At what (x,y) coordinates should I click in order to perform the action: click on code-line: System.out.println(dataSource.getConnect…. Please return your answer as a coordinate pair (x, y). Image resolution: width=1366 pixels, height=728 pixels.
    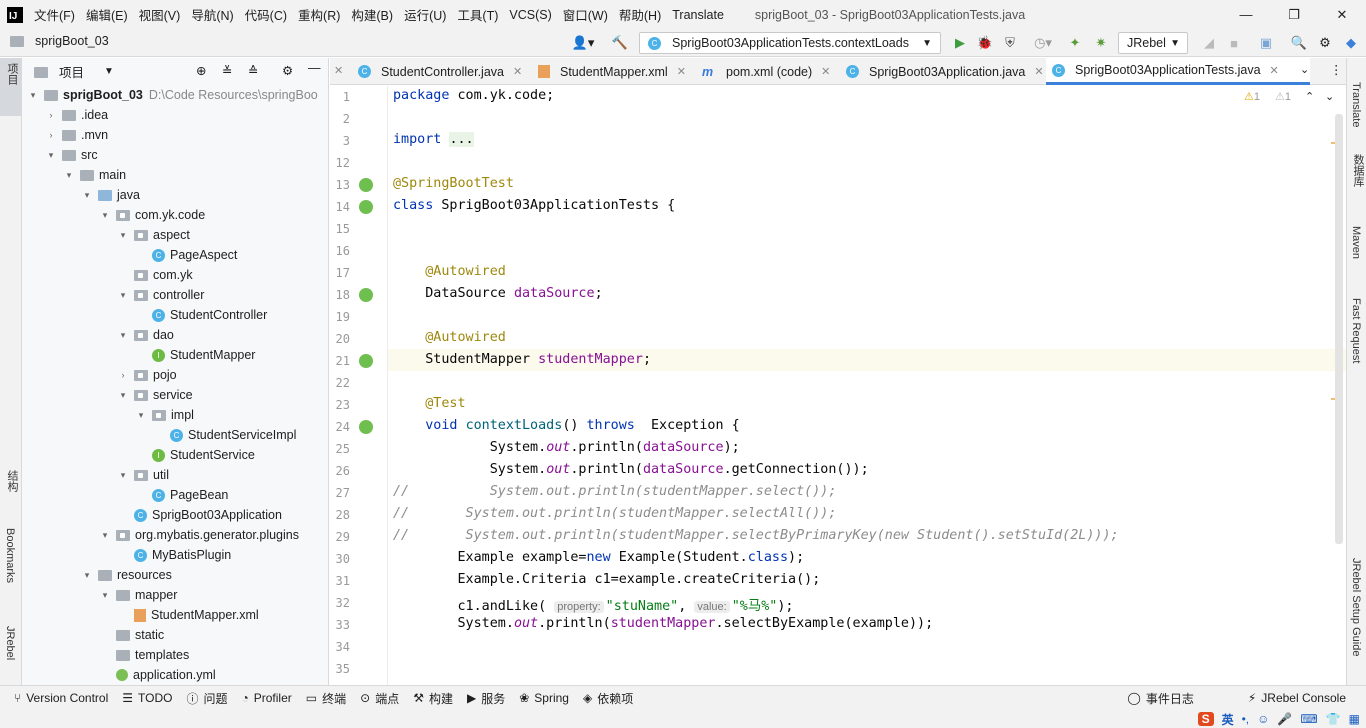
    Looking at the image, I should click on (631, 469).